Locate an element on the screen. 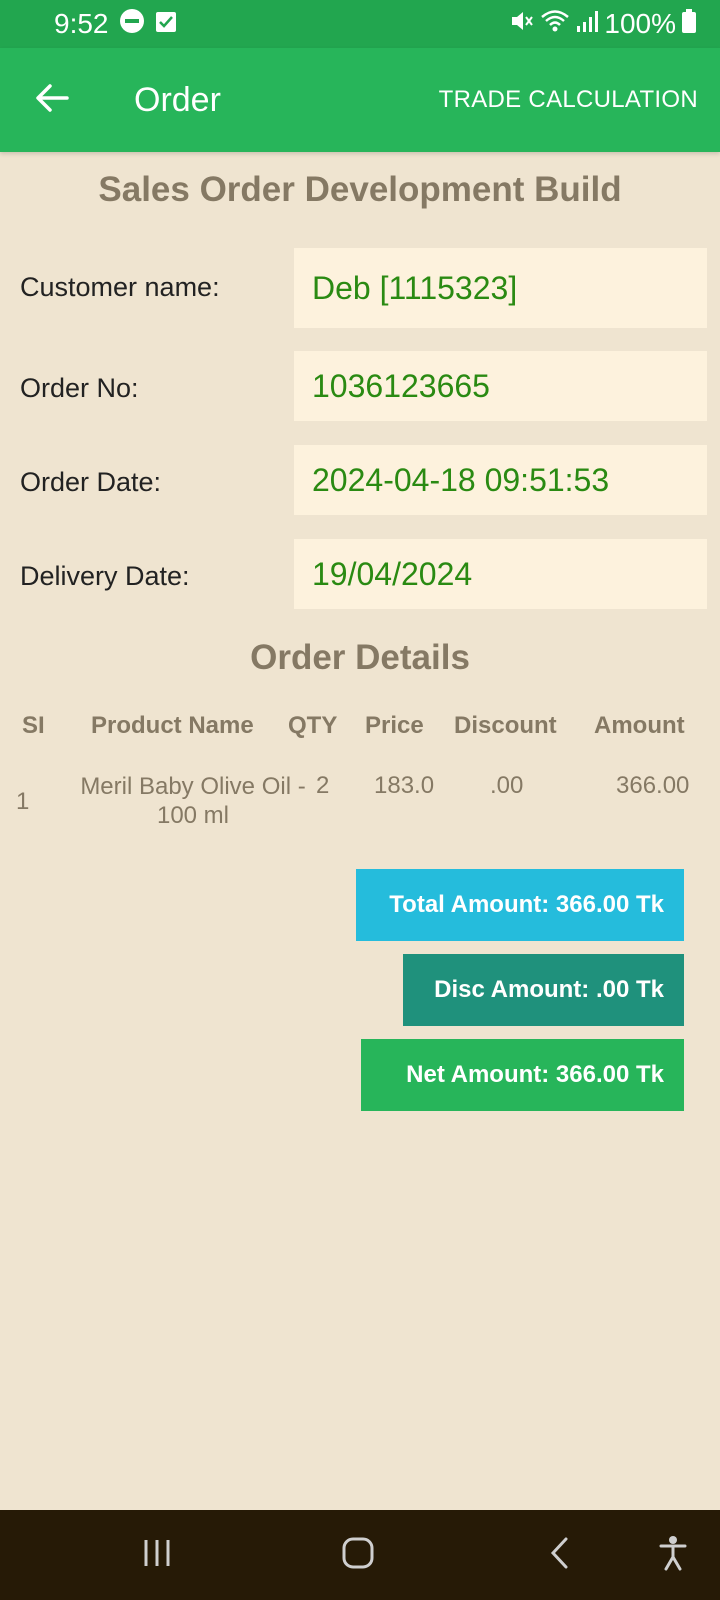 The height and width of the screenshot is (1600, 720). delivery-date-row: Delivery Date: 19/04/2024 is located at coordinates (360, 574).